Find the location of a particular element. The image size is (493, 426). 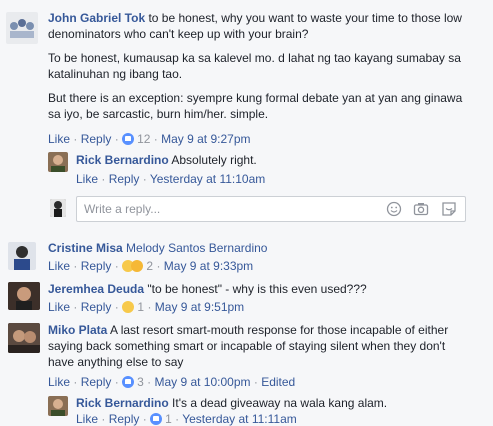

reply-actions: Like · Reply · Yesterday at 11:10am is located at coordinates (170, 179).